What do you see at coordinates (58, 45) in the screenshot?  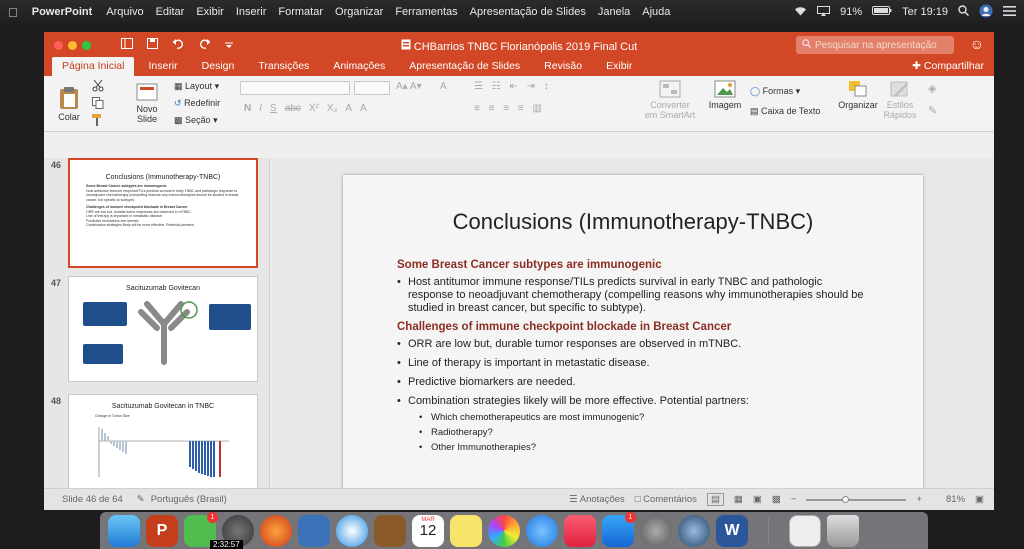 I see `close-window-button` at bounding box center [58, 45].